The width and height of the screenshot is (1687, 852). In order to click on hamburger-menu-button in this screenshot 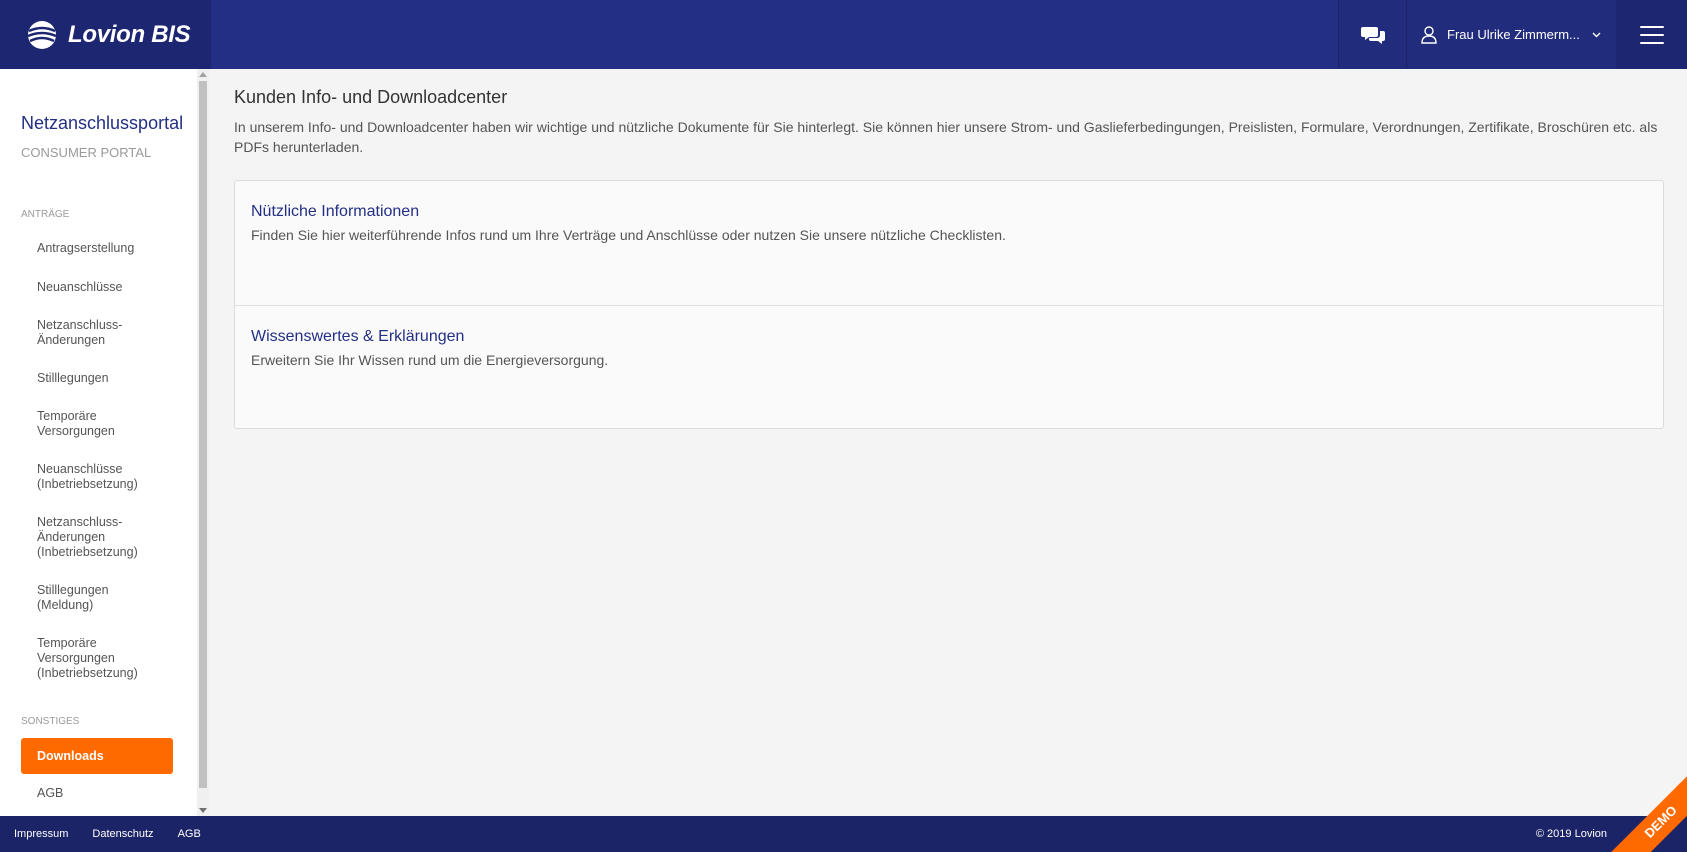, I will do `click(1651, 34)`.